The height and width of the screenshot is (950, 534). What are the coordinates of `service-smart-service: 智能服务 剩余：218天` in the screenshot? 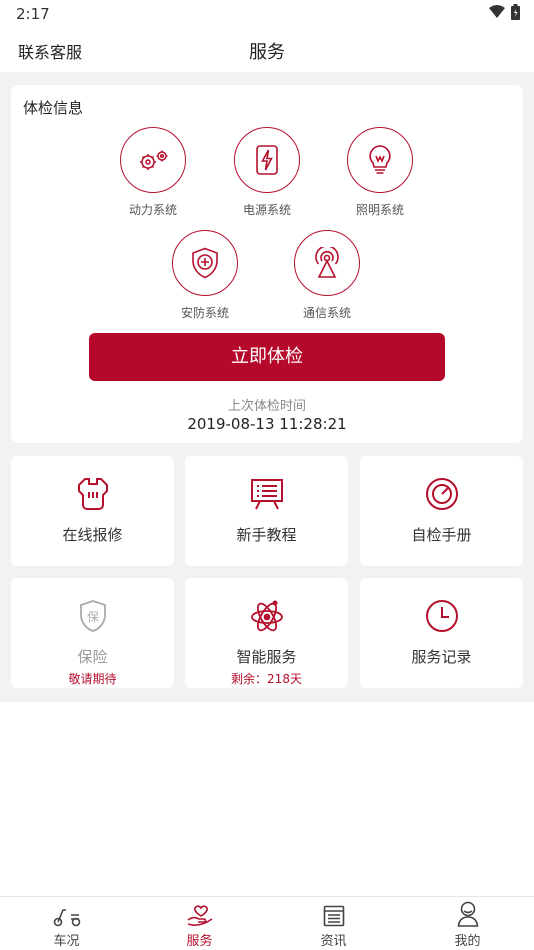 It's located at (266, 633).